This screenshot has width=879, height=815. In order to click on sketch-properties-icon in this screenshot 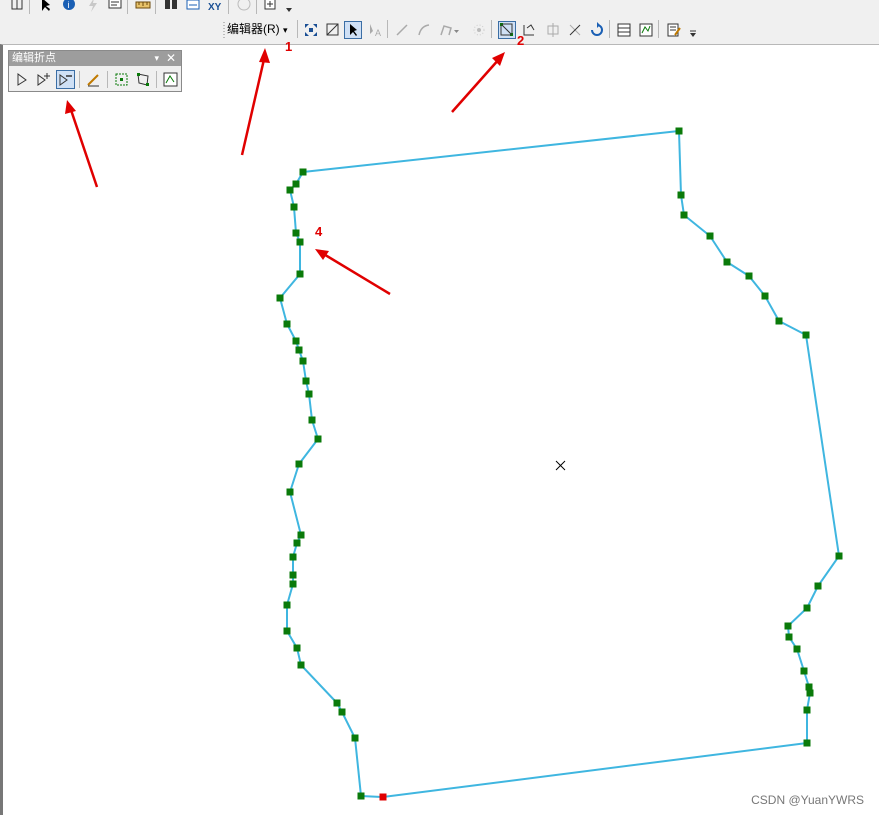, I will do `click(143, 79)`.